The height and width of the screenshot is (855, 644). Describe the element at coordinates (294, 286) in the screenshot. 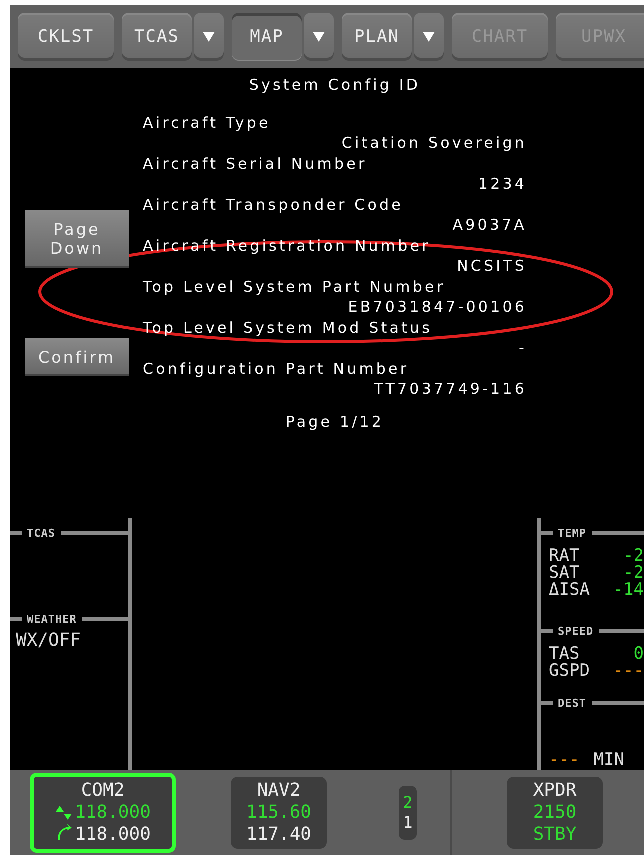

I see `field-label: Top Level System Part Number` at that location.